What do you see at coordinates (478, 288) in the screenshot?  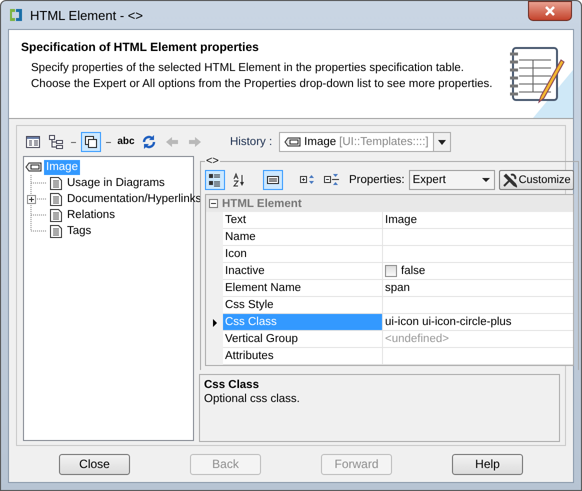 I see `property-value: span` at bounding box center [478, 288].